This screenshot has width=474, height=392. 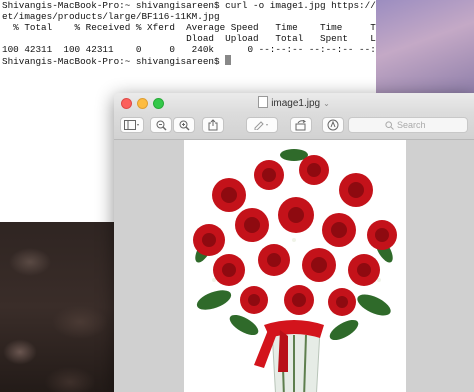 I want to click on annotate-button, so click(x=333, y=125).